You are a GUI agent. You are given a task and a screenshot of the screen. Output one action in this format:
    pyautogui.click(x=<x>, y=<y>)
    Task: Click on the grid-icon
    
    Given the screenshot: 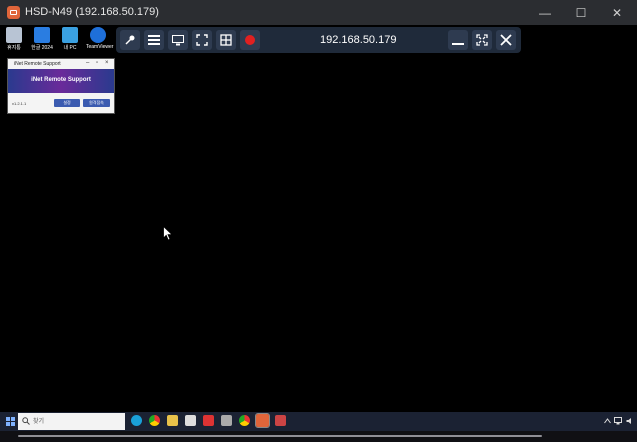 What is the action you would take?
    pyautogui.click(x=226, y=40)
    